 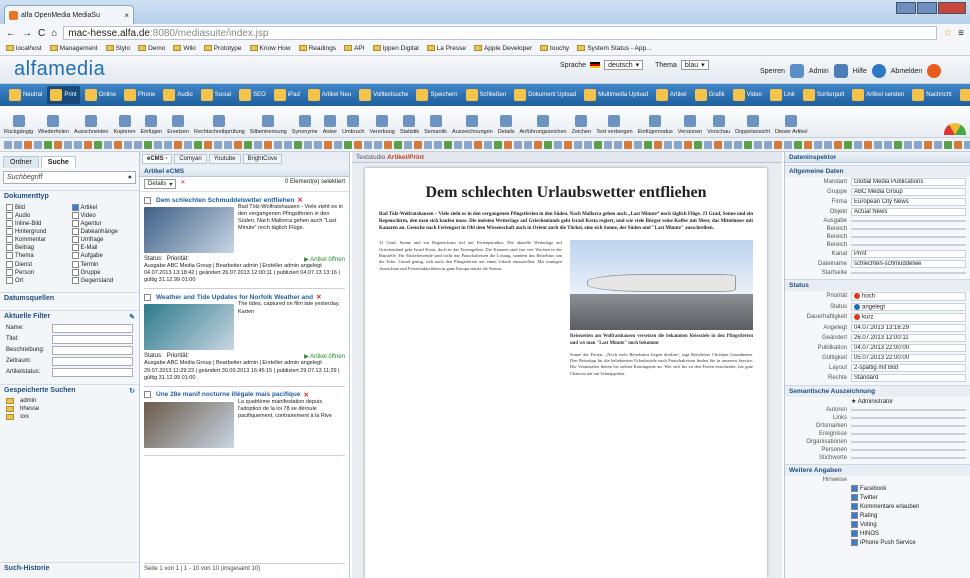 I want to click on forward-icon: →, so click(x=27, y=33).